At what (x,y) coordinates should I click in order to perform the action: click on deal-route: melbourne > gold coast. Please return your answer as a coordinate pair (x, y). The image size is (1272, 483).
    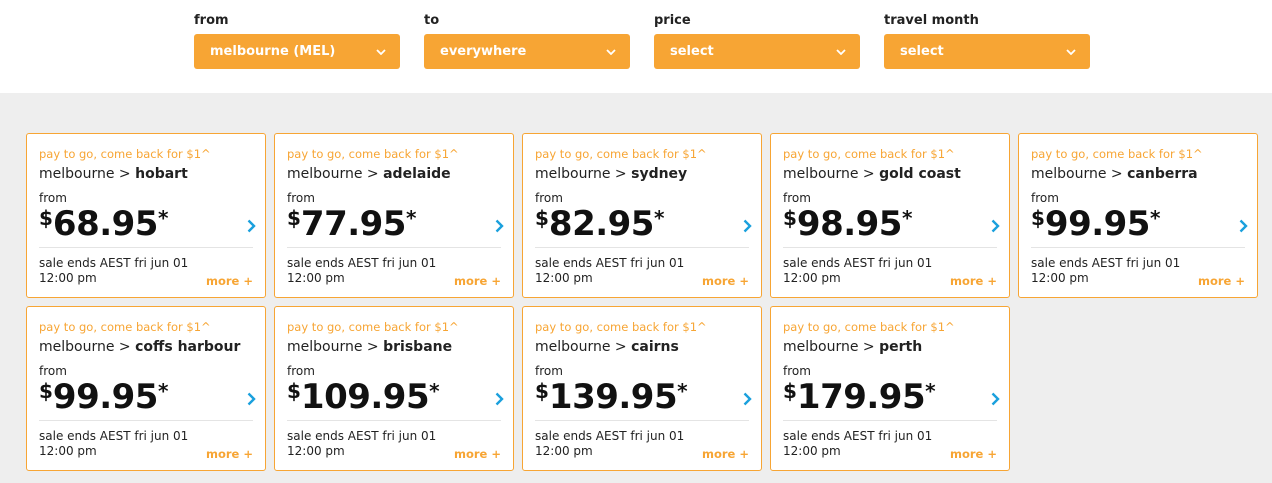
    Looking at the image, I should click on (872, 174).